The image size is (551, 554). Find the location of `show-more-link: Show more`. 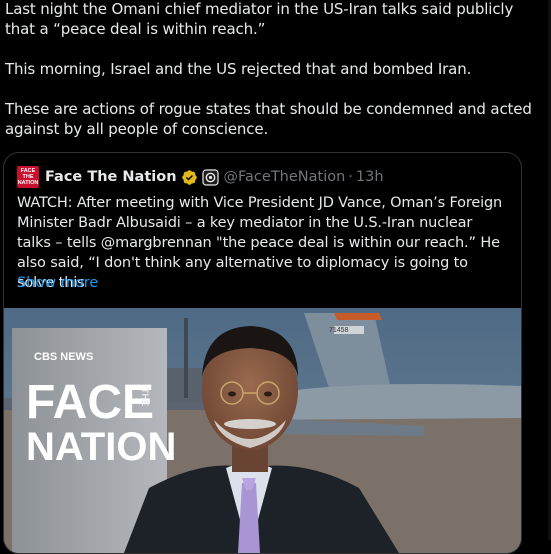

show-more-link: Show more is located at coordinates (57, 283).